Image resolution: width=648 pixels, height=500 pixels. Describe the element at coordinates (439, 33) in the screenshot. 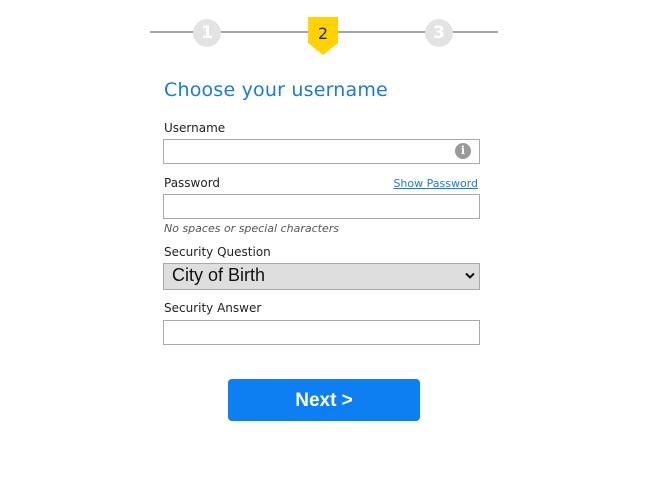

I see `step-3-indicator: 3` at that location.